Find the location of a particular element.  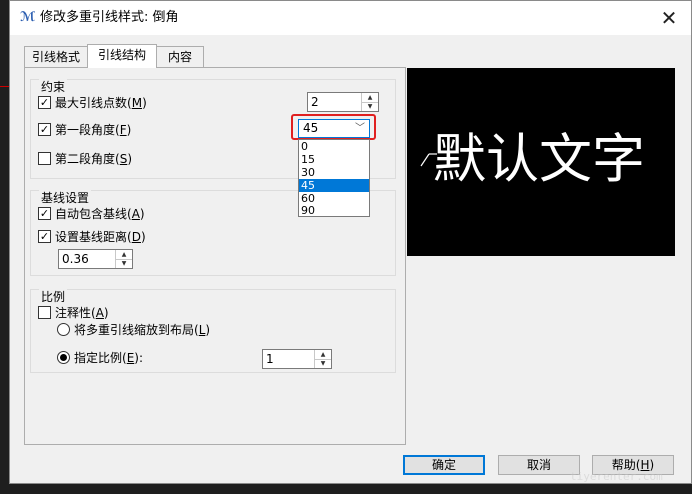

first-angle-label: 第一段角度 is located at coordinates (85, 130).